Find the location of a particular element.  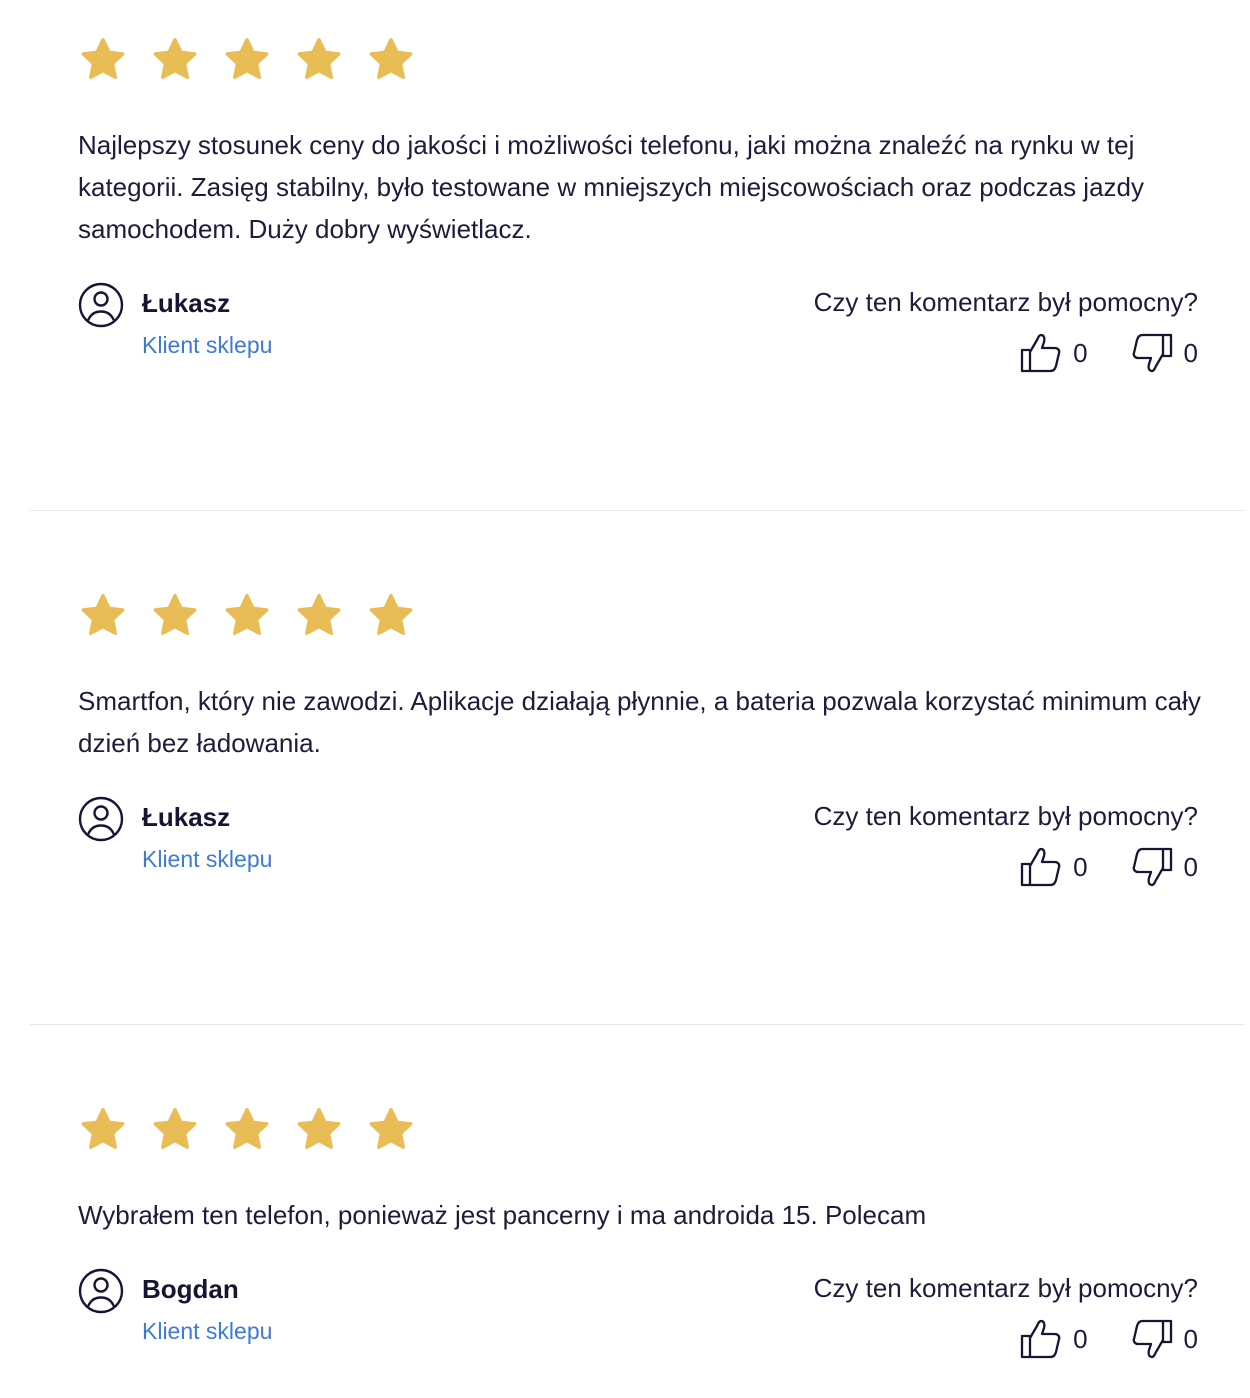

review-author: Bogdan Klient sklepu is located at coordinates (175, 1307).